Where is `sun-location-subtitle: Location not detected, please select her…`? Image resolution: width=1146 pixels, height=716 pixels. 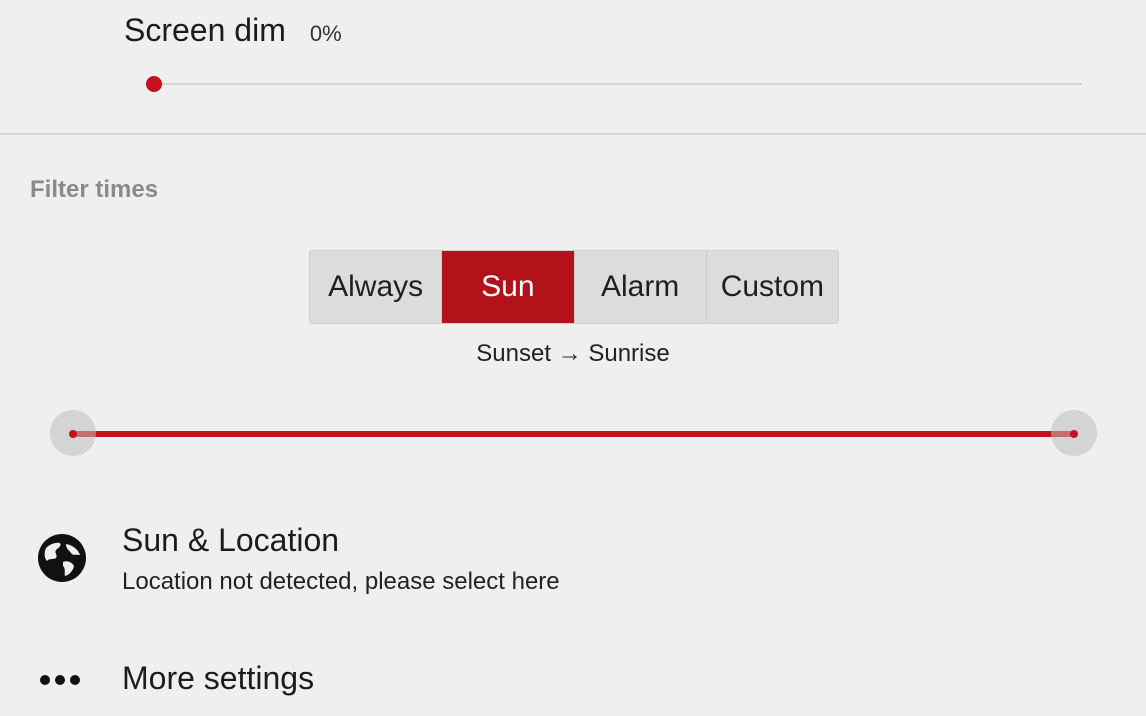 sun-location-subtitle: Location not detected, please select her… is located at coordinates (341, 581).